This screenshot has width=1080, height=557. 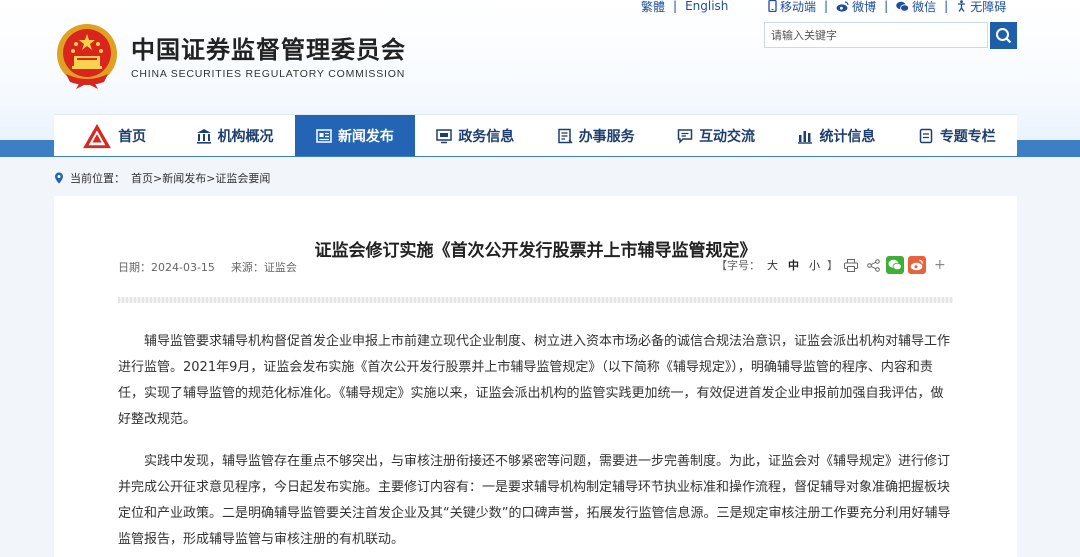 What do you see at coordinates (132, 136) in the screenshot?
I see `nav-label: 首页` at bounding box center [132, 136].